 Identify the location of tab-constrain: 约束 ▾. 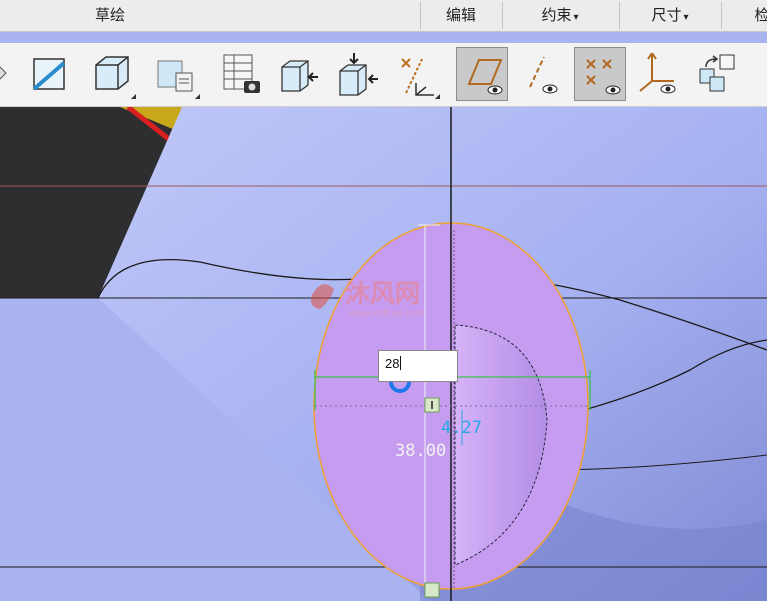
(560, 15).